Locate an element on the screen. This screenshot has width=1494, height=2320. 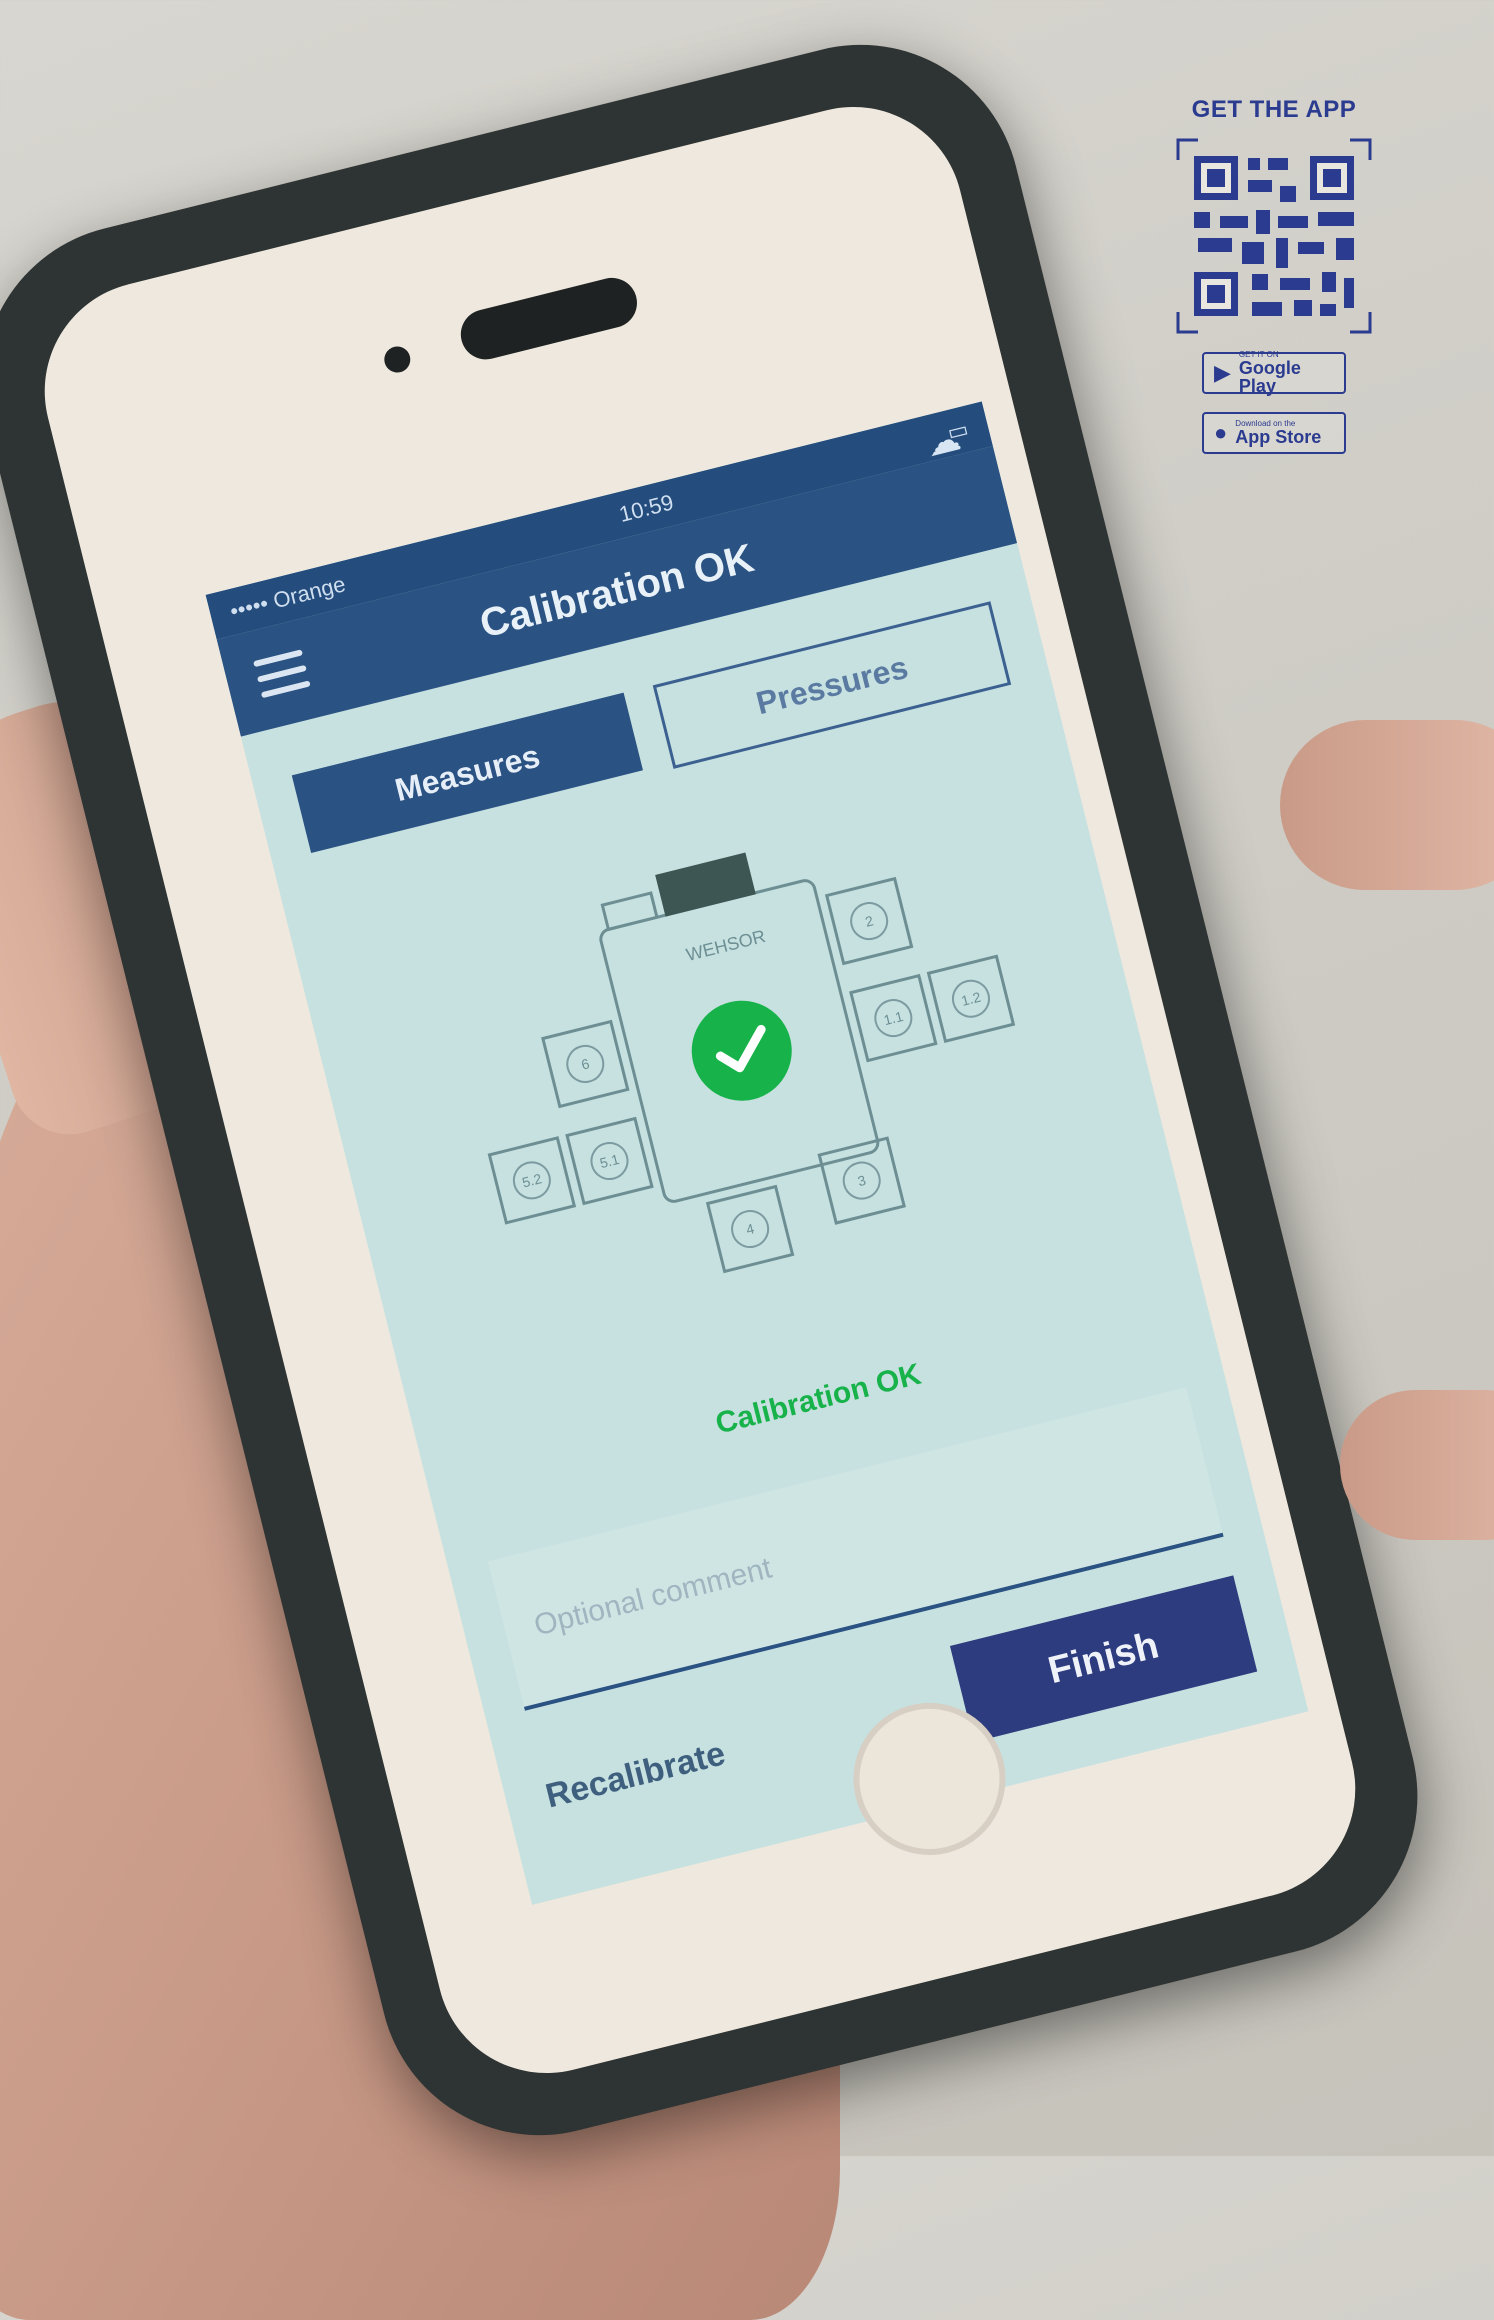
device-connector is located at coordinates (705, 884).